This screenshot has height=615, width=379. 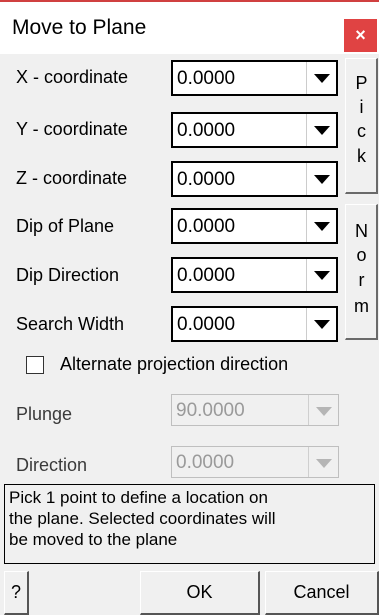 I want to click on pick-button: P i c k, so click(x=361, y=126).